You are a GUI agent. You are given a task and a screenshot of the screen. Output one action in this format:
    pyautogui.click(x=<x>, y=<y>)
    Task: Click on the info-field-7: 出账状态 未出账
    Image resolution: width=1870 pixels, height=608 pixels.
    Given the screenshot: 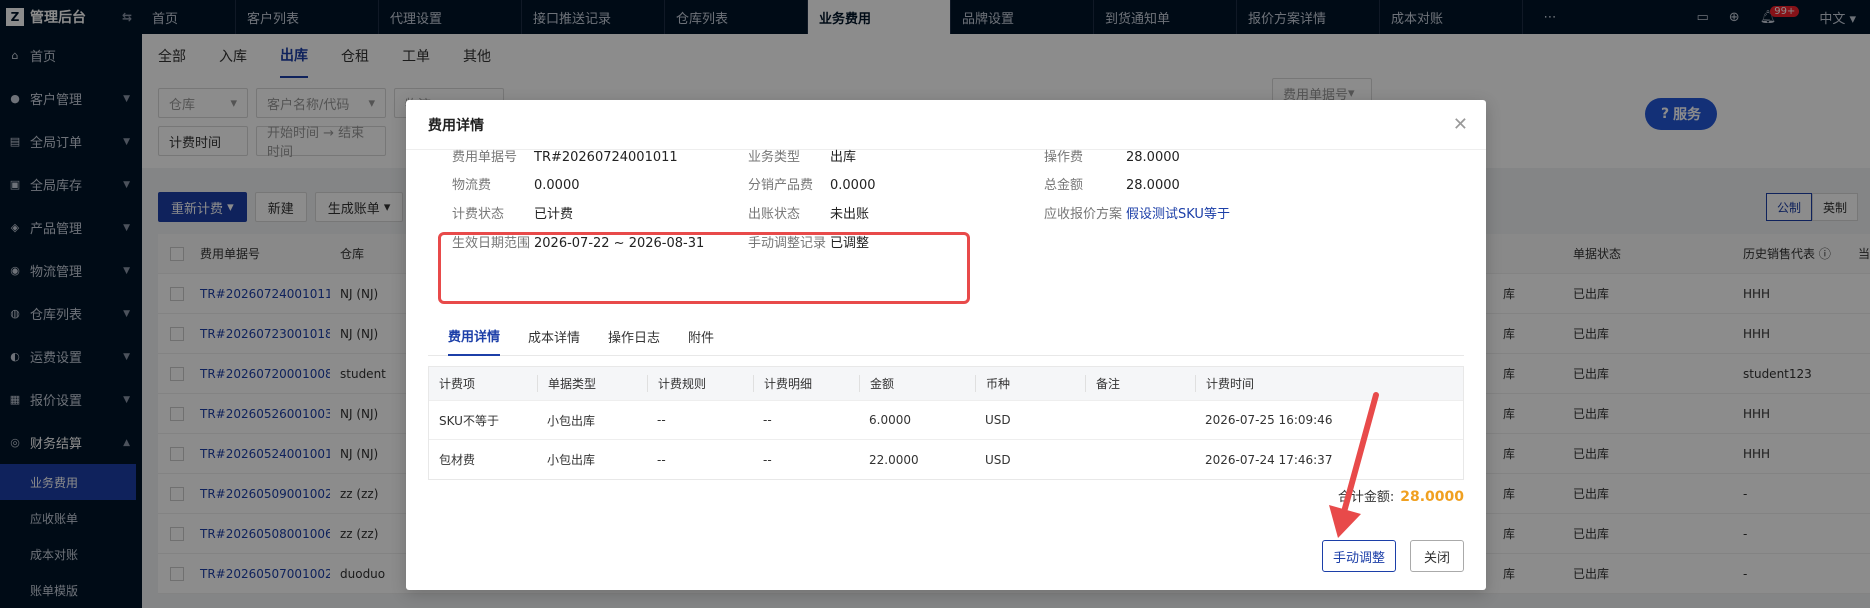 What is the action you would take?
    pyautogui.click(x=808, y=212)
    